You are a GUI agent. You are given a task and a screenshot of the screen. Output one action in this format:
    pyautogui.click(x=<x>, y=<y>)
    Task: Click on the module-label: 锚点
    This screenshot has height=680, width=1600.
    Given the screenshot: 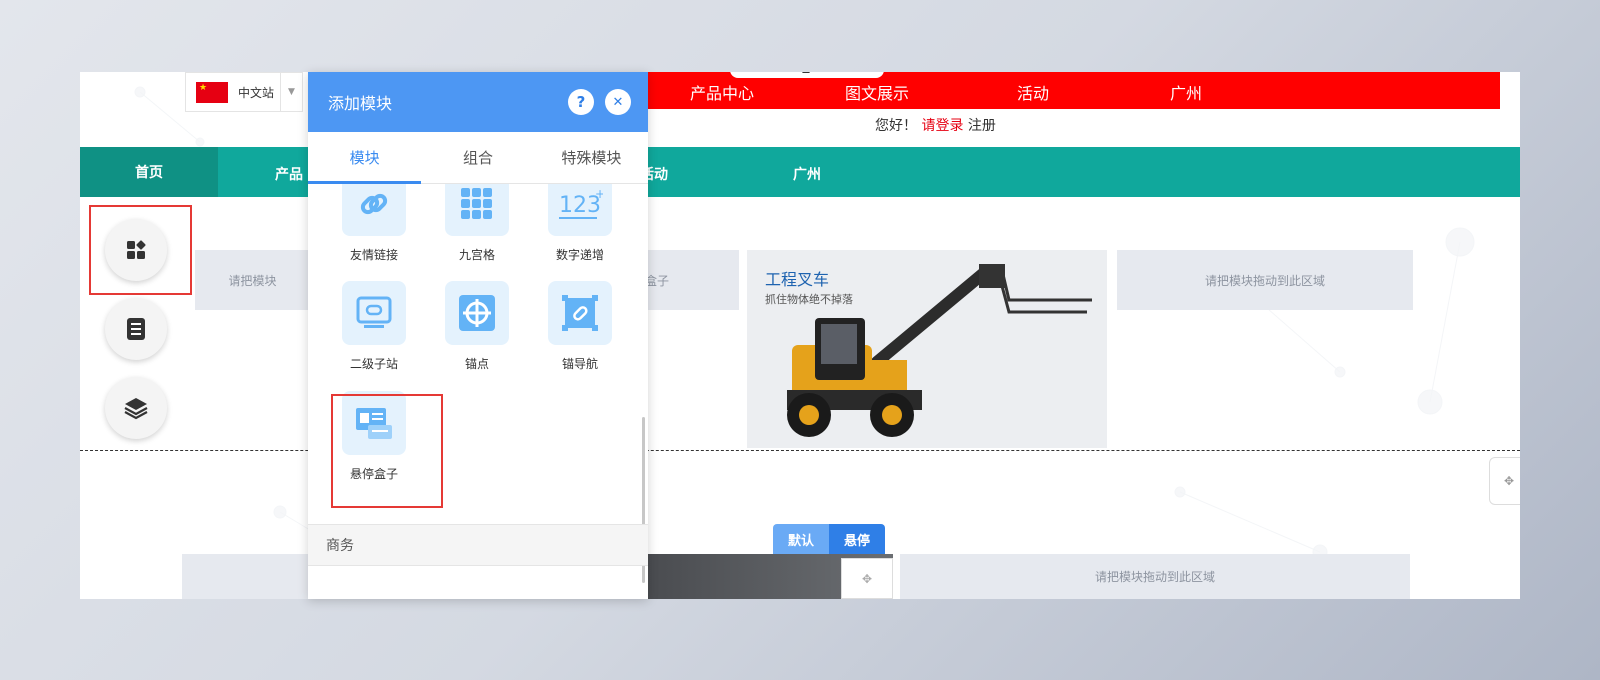 What is the action you would take?
    pyautogui.click(x=476, y=364)
    